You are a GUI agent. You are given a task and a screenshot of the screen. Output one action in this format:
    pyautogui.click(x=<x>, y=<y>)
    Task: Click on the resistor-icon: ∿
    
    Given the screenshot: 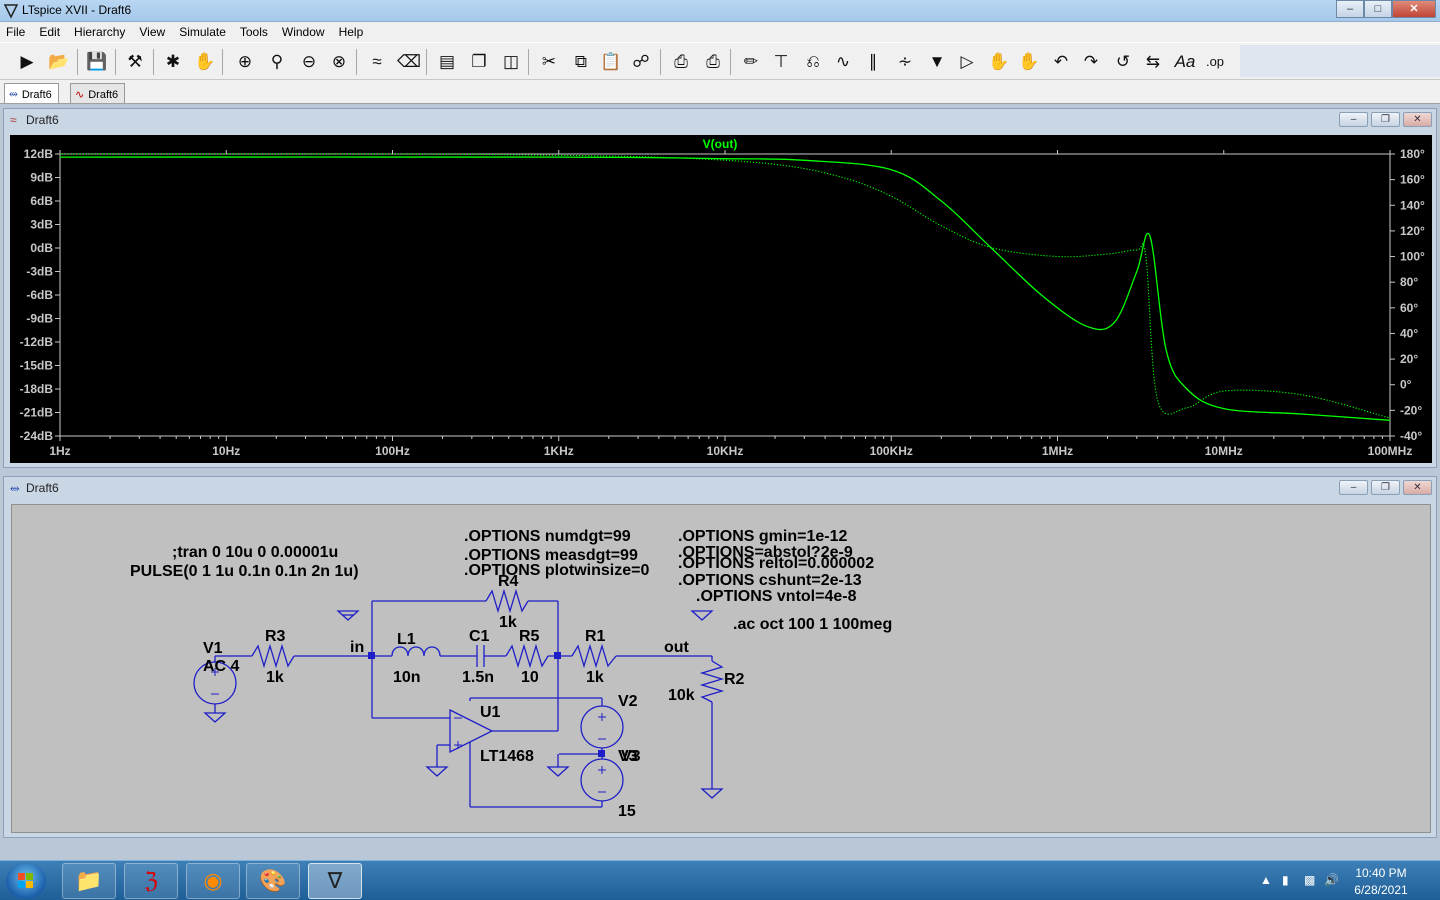 What is the action you would take?
    pyautogui.click(x=843, y=62)
    